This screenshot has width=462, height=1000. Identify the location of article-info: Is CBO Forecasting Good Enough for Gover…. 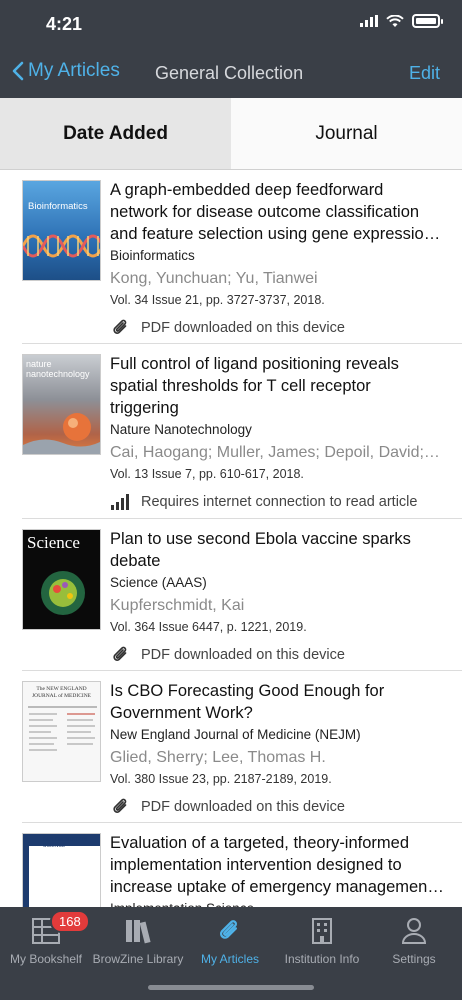
(286, 748).